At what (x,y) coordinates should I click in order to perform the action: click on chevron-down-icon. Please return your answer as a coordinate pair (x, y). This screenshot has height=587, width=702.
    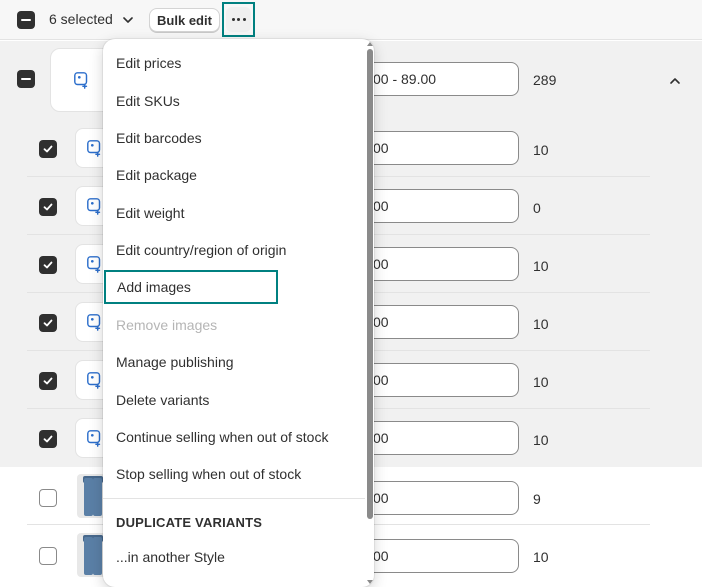
    Looking at the image, I should click on (128, 20).